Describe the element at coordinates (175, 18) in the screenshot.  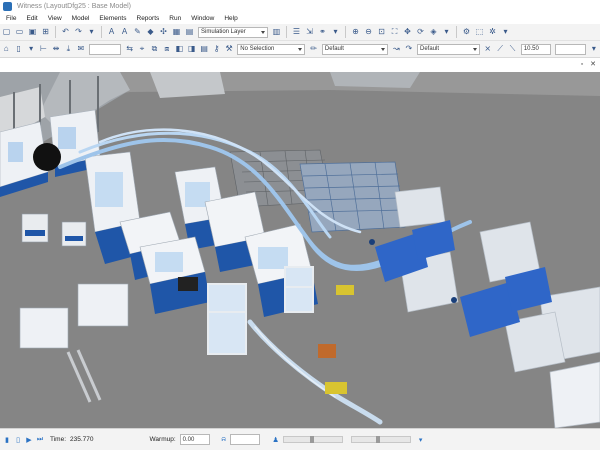
I see `menu-run: Run` at that location.